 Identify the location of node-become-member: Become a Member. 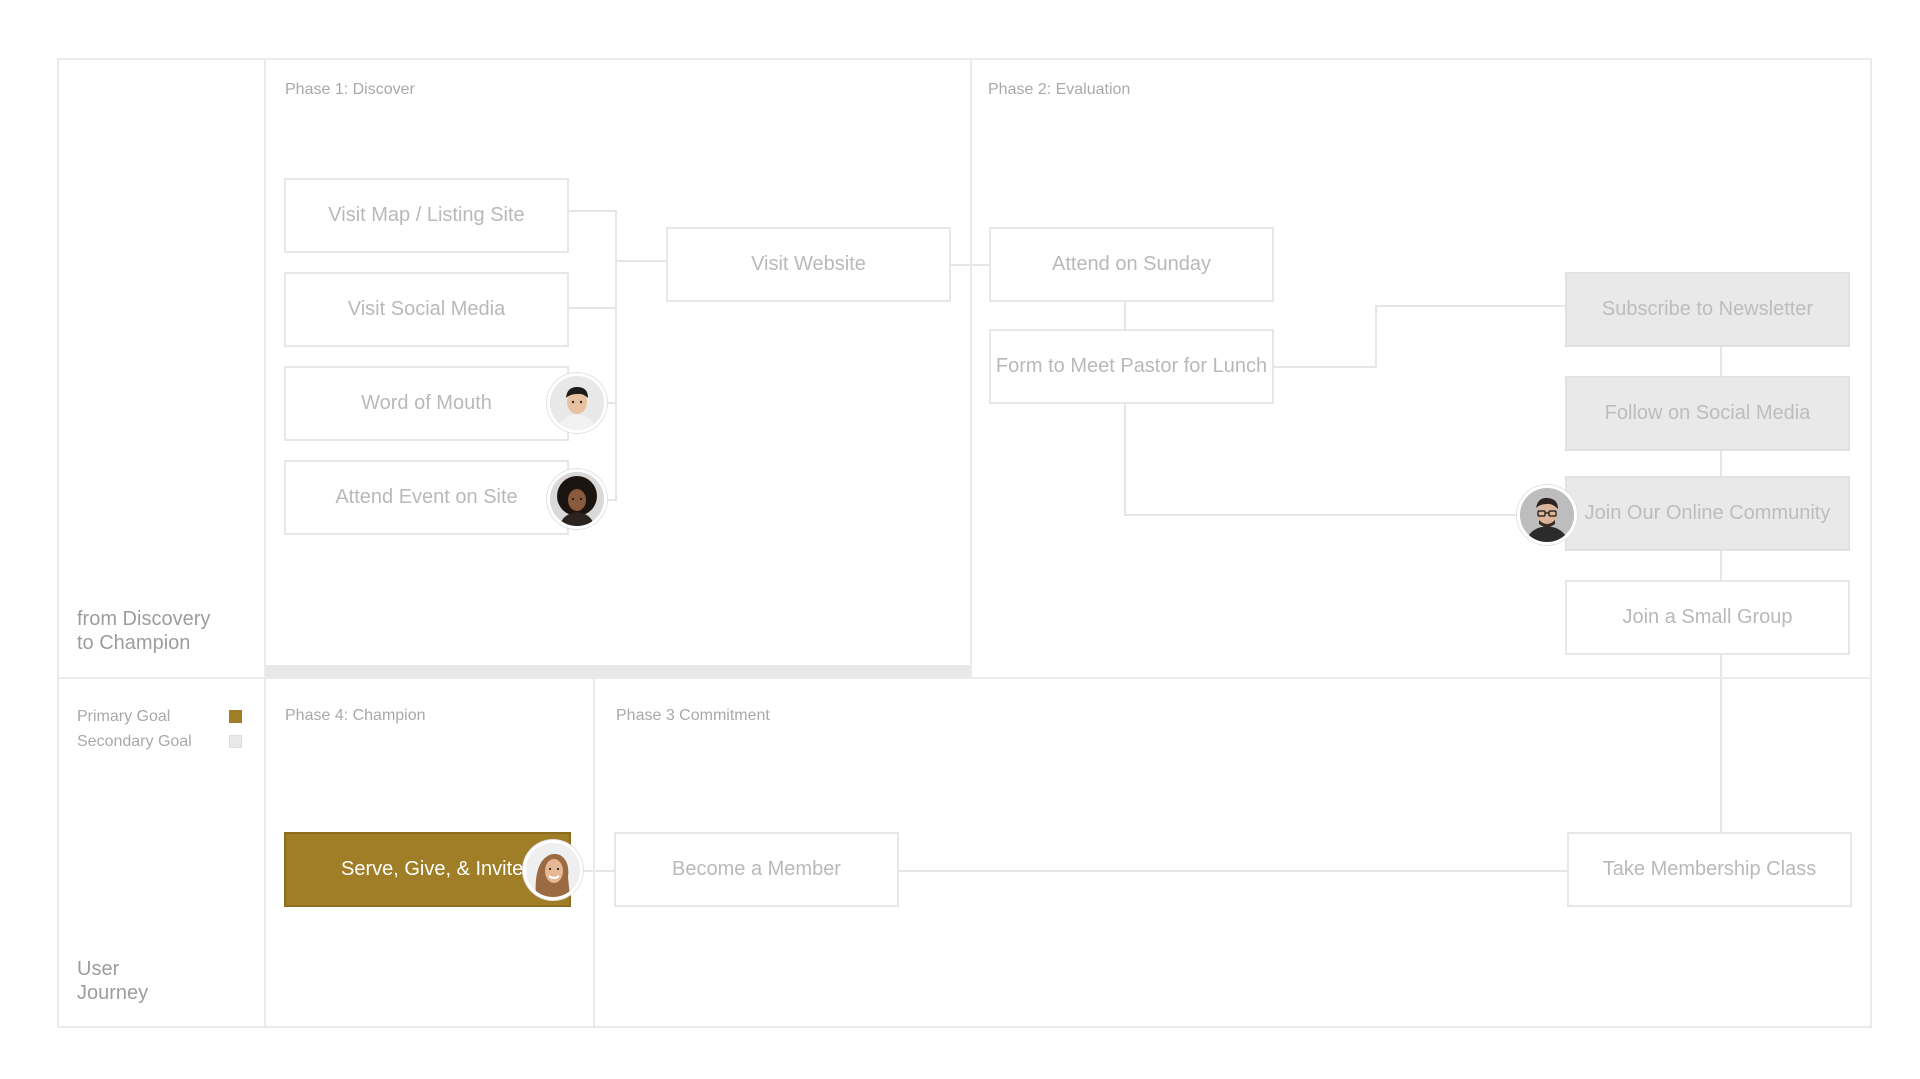
(756, 869).